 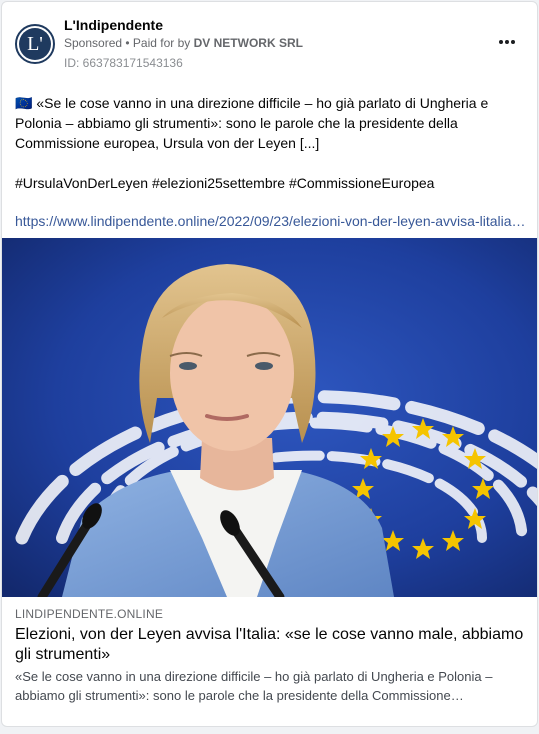 What do you see at coordinates (158, 43) in the screenshot?
I see `paid-for-by-label: • Paid for by` at bounding box center [158, 43].